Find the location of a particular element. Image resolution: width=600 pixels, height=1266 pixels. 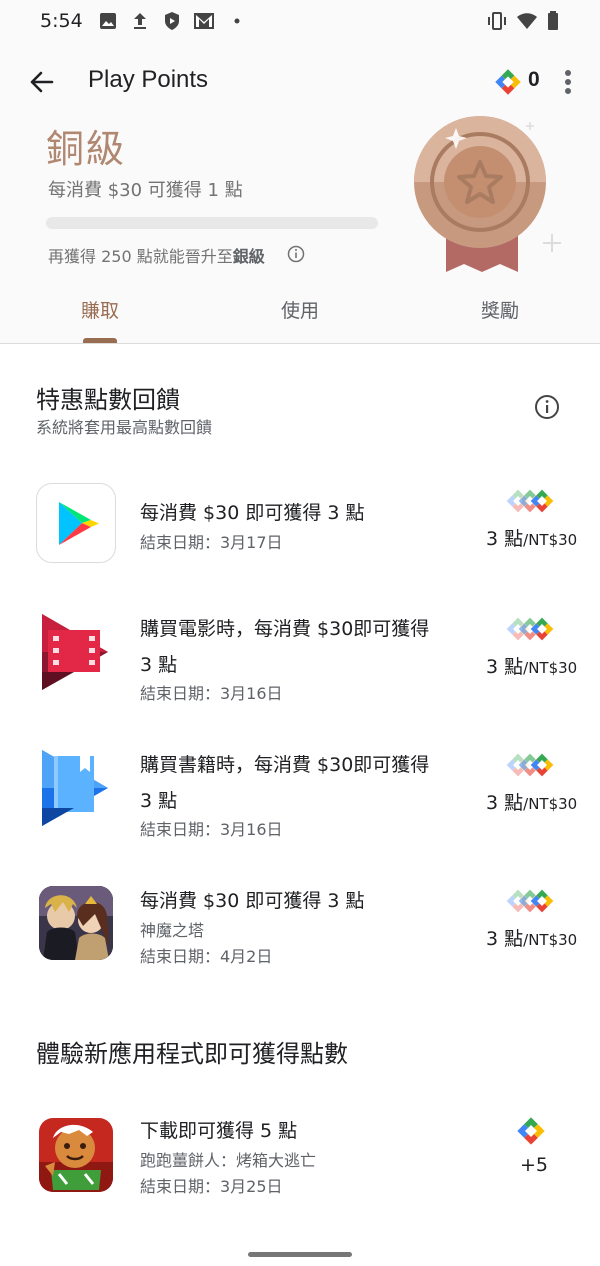

battery-icon is located at coordinates (553, 20).